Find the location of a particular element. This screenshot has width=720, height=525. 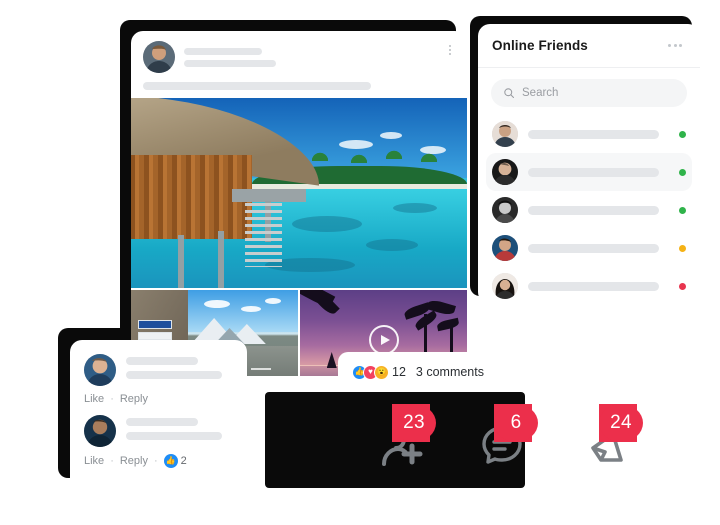

friends-panel-title: Online Friends is located at coordinates (540, 45).